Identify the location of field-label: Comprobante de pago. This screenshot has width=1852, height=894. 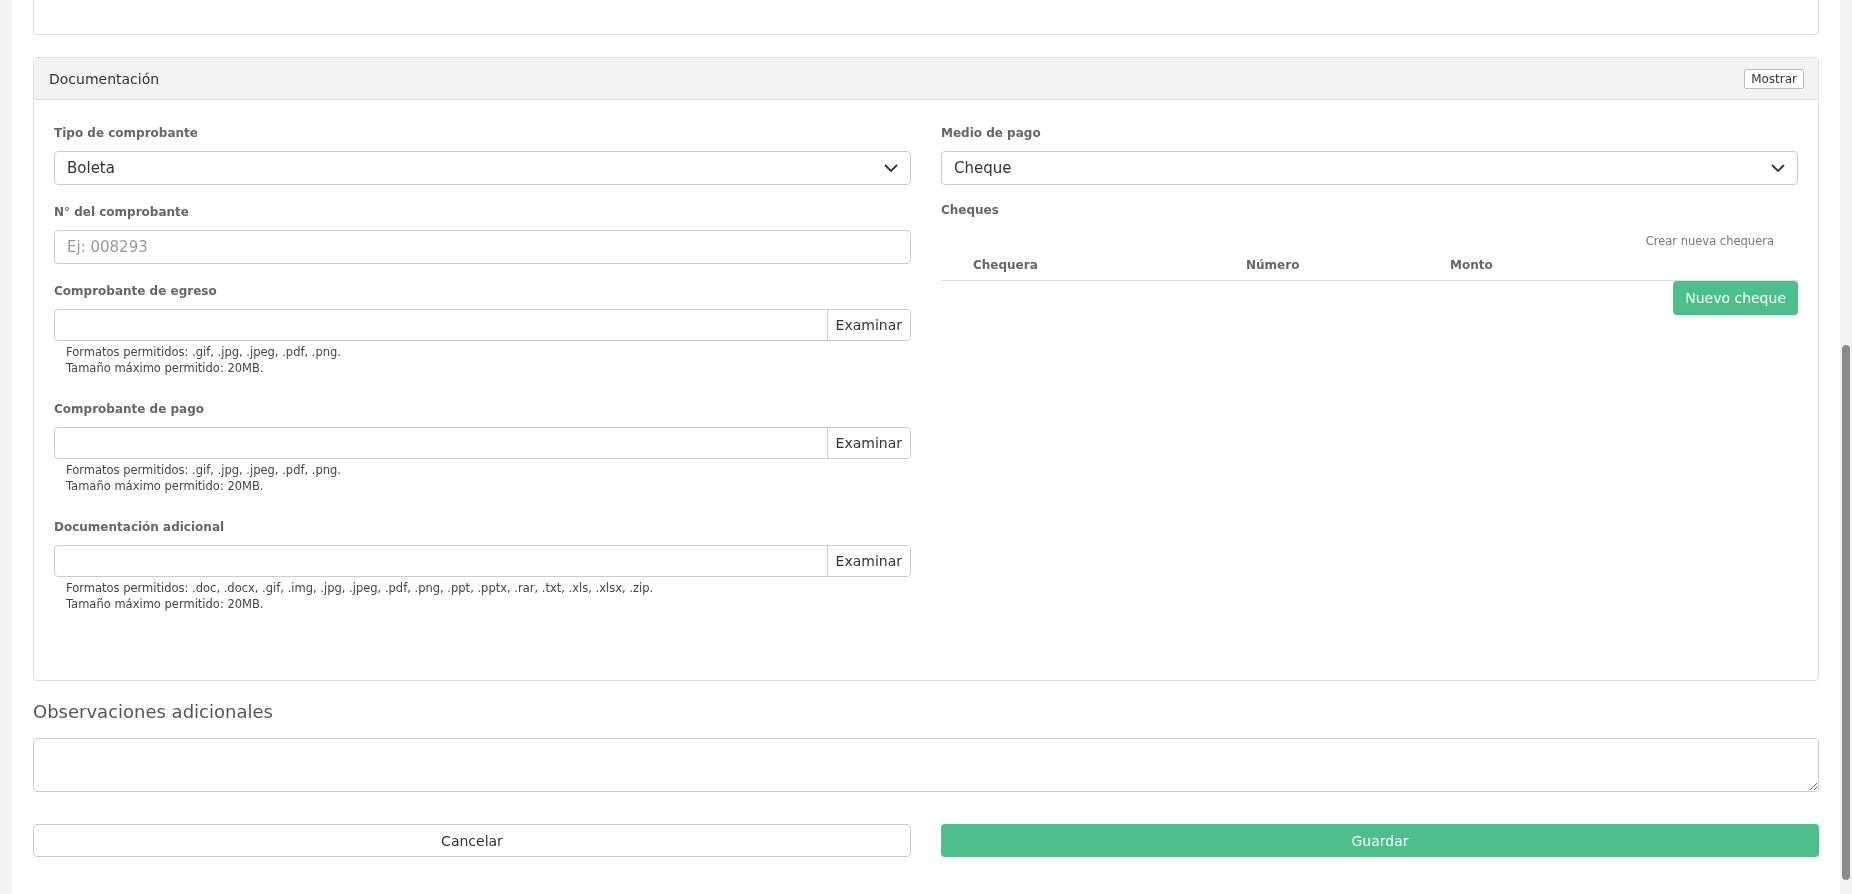
(130, 409).